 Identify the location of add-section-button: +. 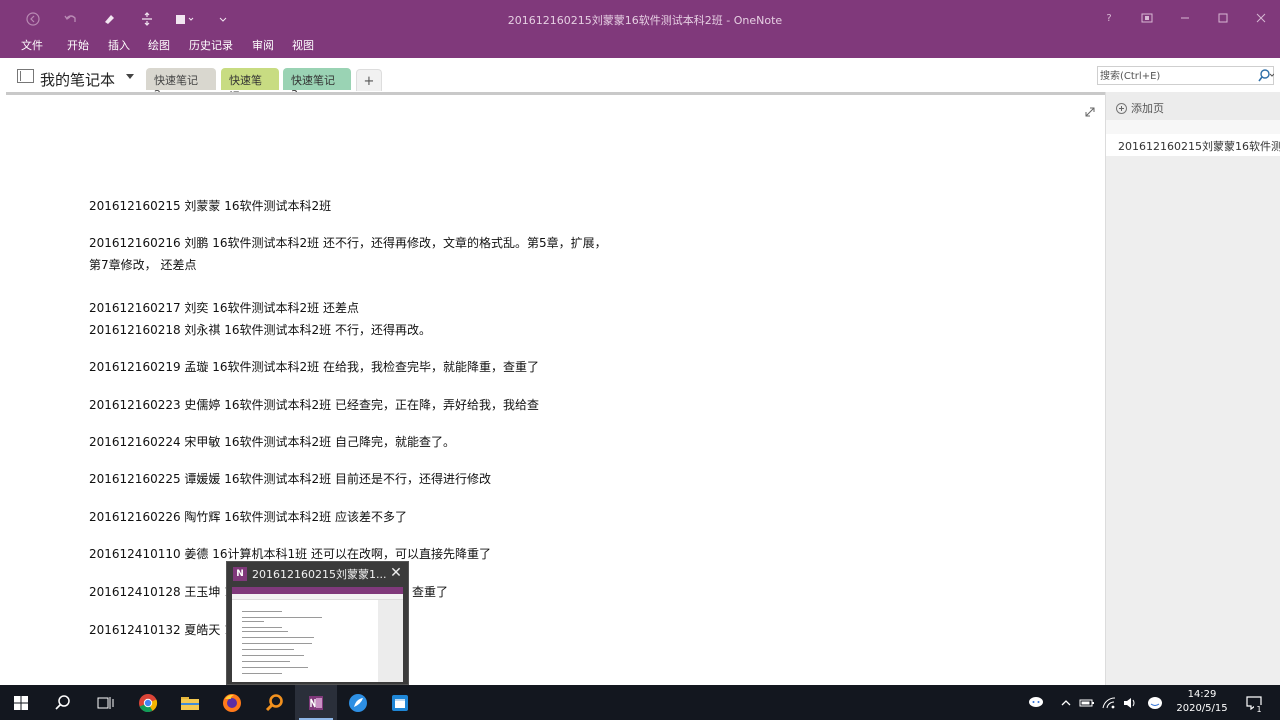
(369, 80).